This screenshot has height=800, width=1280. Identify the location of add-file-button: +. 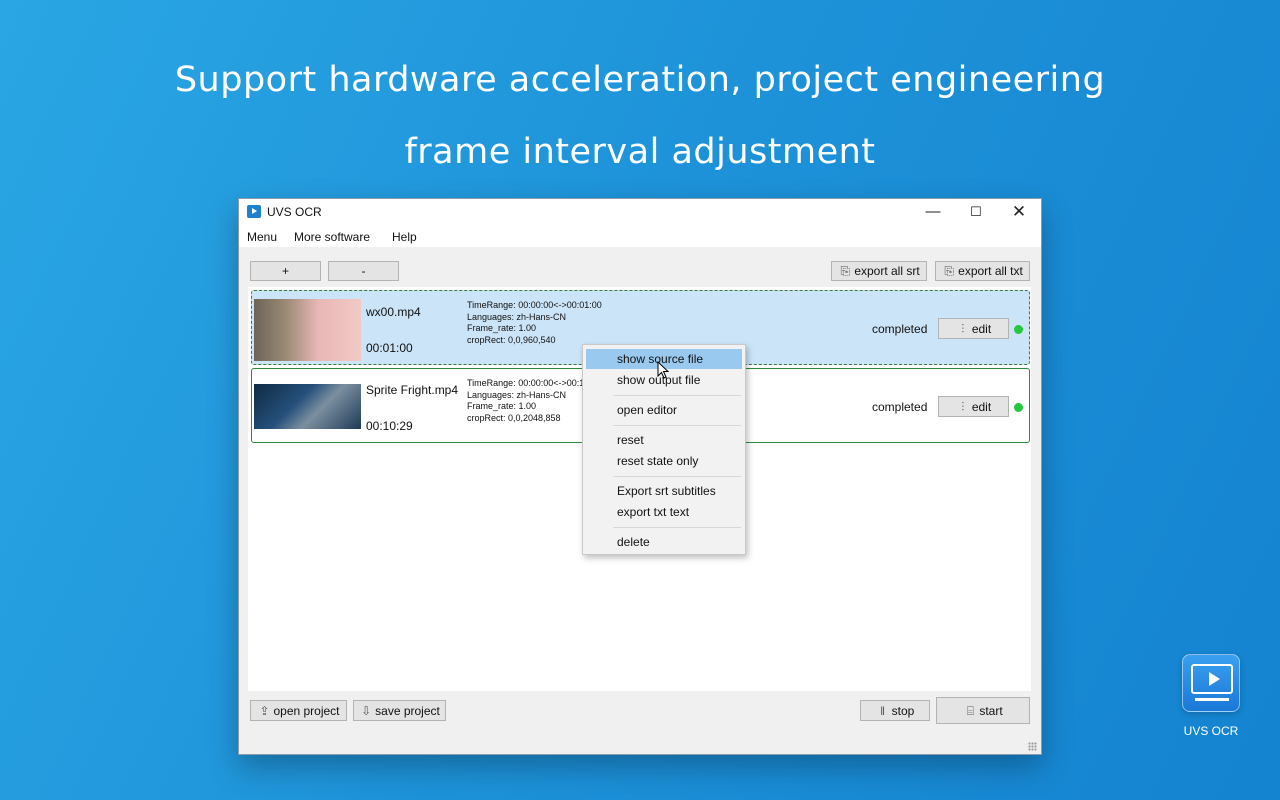
(285, 271).